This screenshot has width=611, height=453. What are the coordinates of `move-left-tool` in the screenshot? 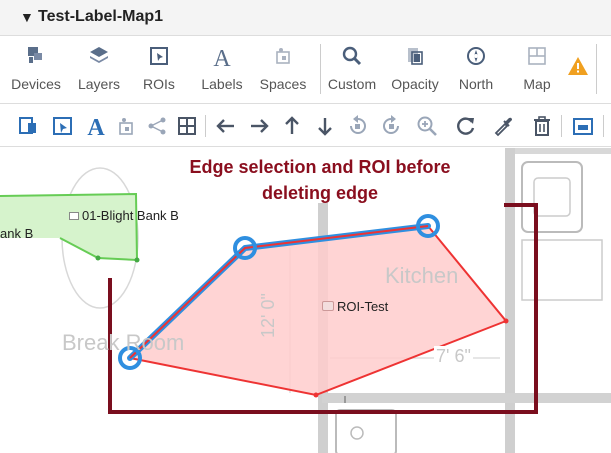 It's located at (226, 126).